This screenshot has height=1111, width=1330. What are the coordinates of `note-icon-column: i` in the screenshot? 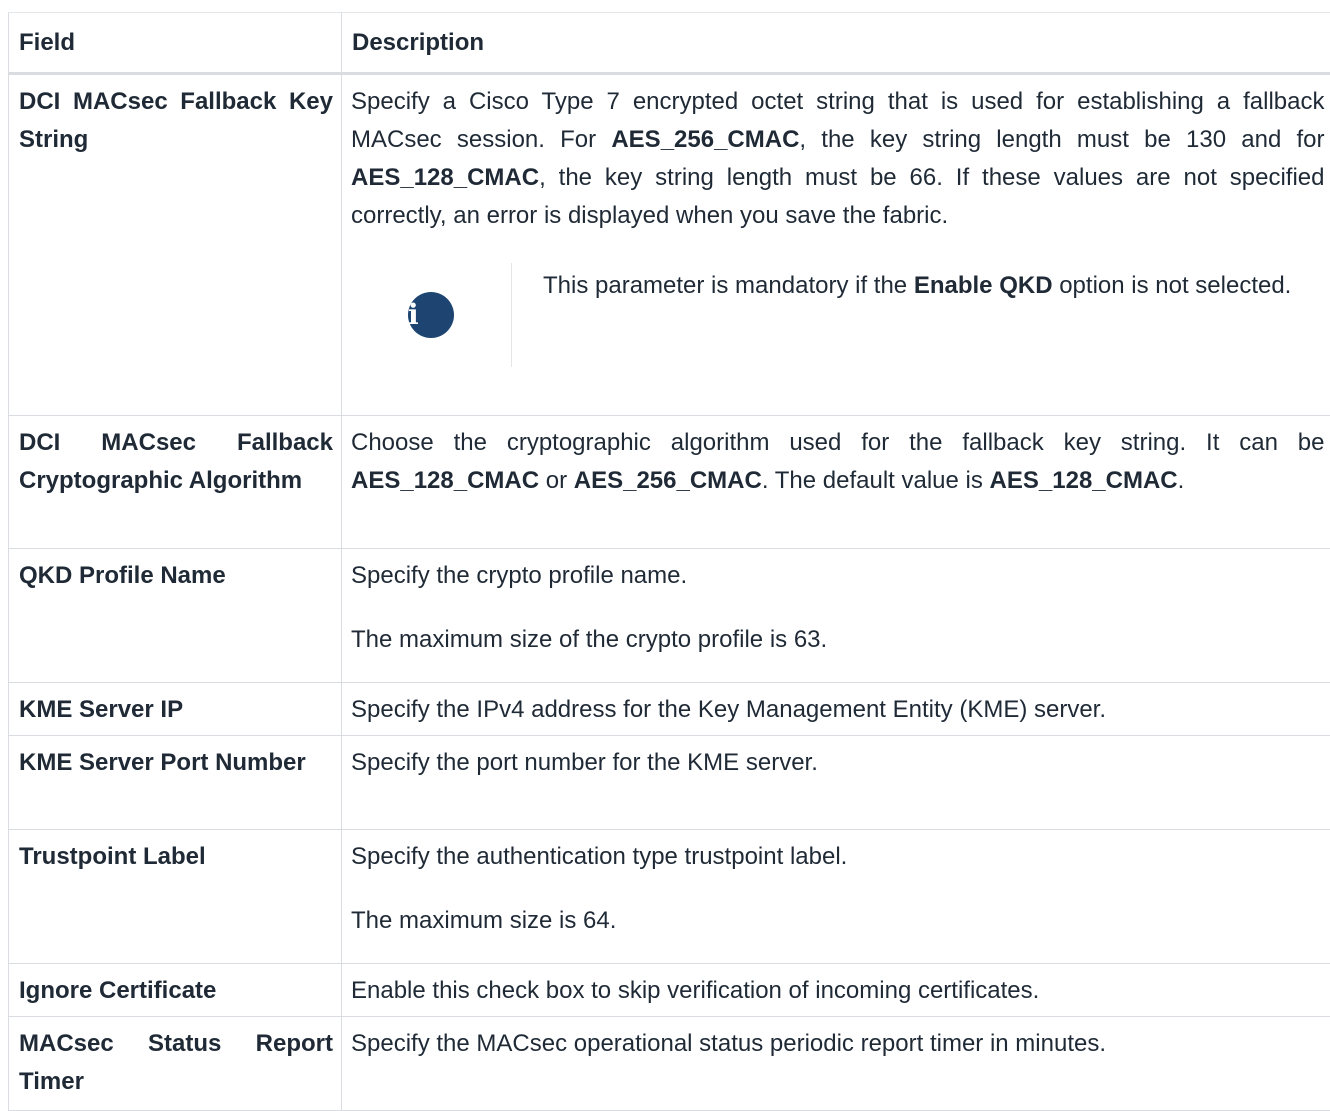 It's located at (431, 315).